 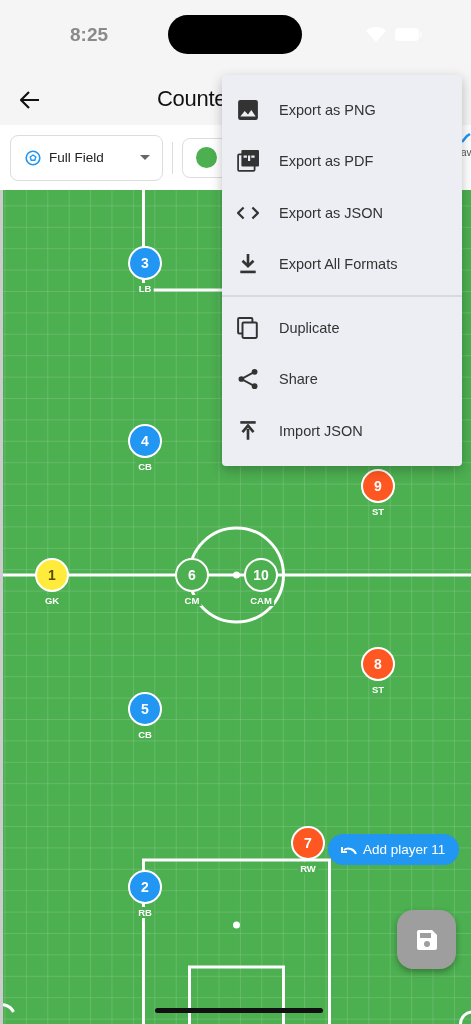 I want to click on undo-icon, so click(x=349, y=849).